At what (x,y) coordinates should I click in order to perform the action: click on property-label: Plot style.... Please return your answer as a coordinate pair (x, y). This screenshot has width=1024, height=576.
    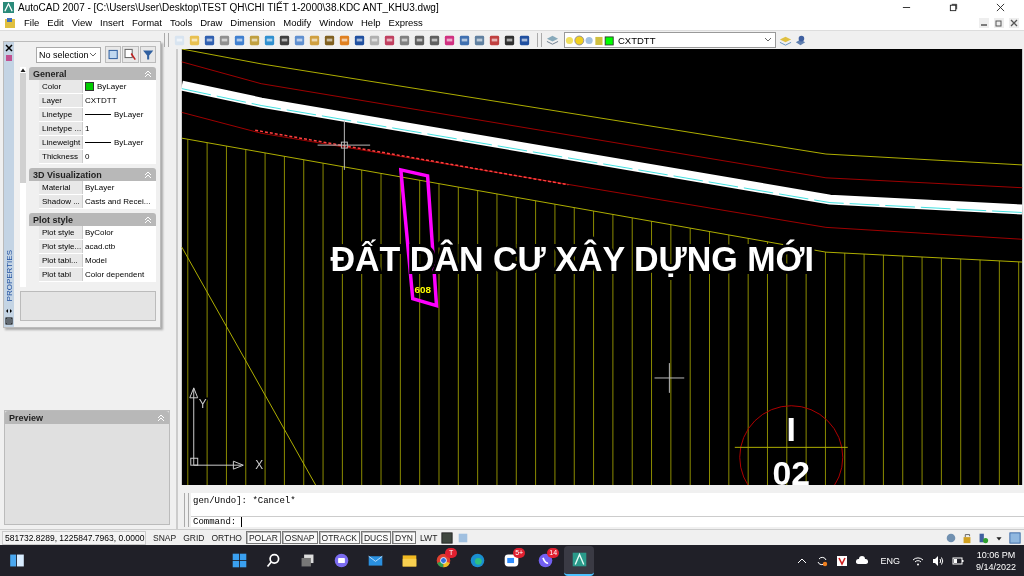
    Looking at the image, I should click on (61, 247).